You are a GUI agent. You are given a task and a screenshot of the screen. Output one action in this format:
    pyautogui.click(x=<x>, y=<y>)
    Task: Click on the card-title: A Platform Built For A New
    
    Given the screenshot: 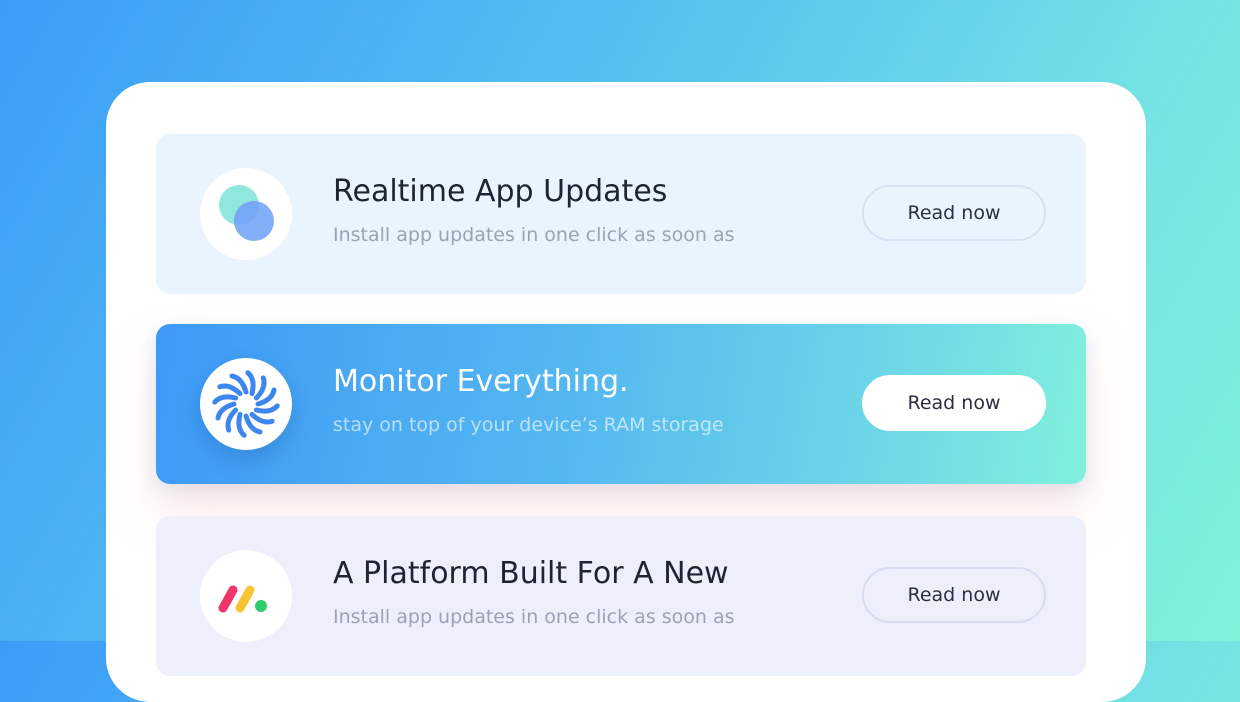 What is the action you would take?
    pyautogui.click(x=531, y=573)
    